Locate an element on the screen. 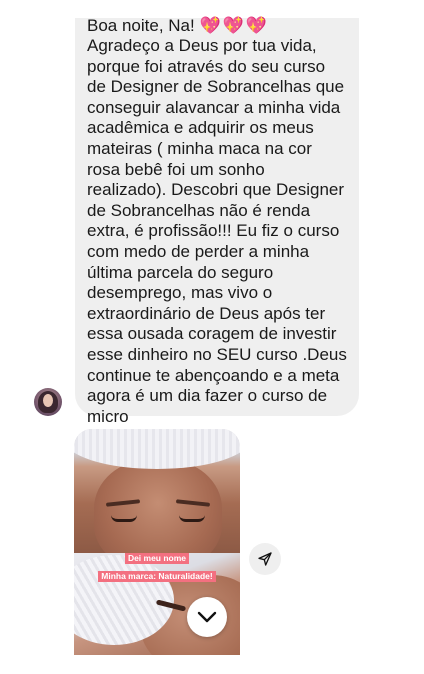 The height and width of the screenshot is (674, 424). avatar-face is located at coordinates (48, 400).